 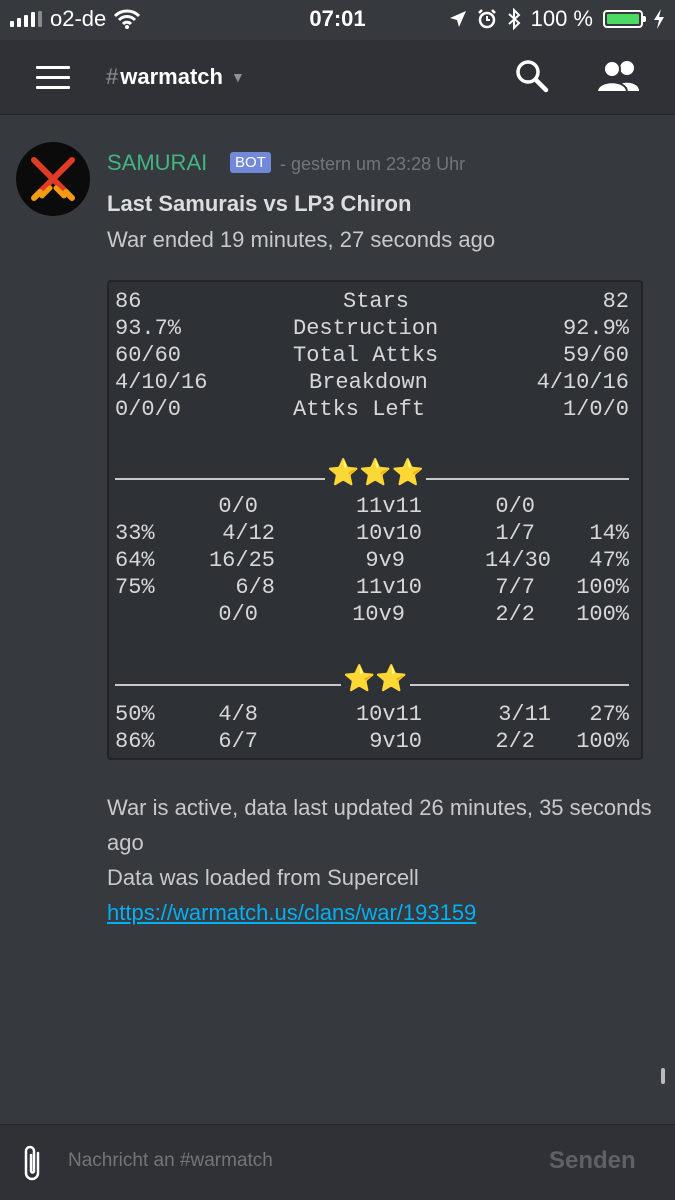 What do you see at coordinates (337, 77) in the screenshot?
I see `channel-header: # warmatch ▼` at bounding box center [337, 77].